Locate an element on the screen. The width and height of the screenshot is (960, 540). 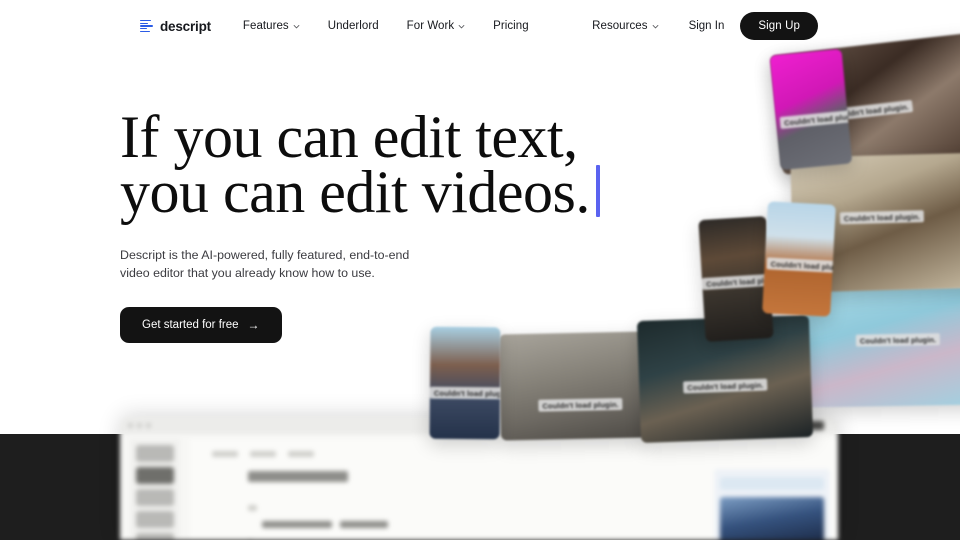
nav-item-label: For Work is located at coordinates (430, 26).